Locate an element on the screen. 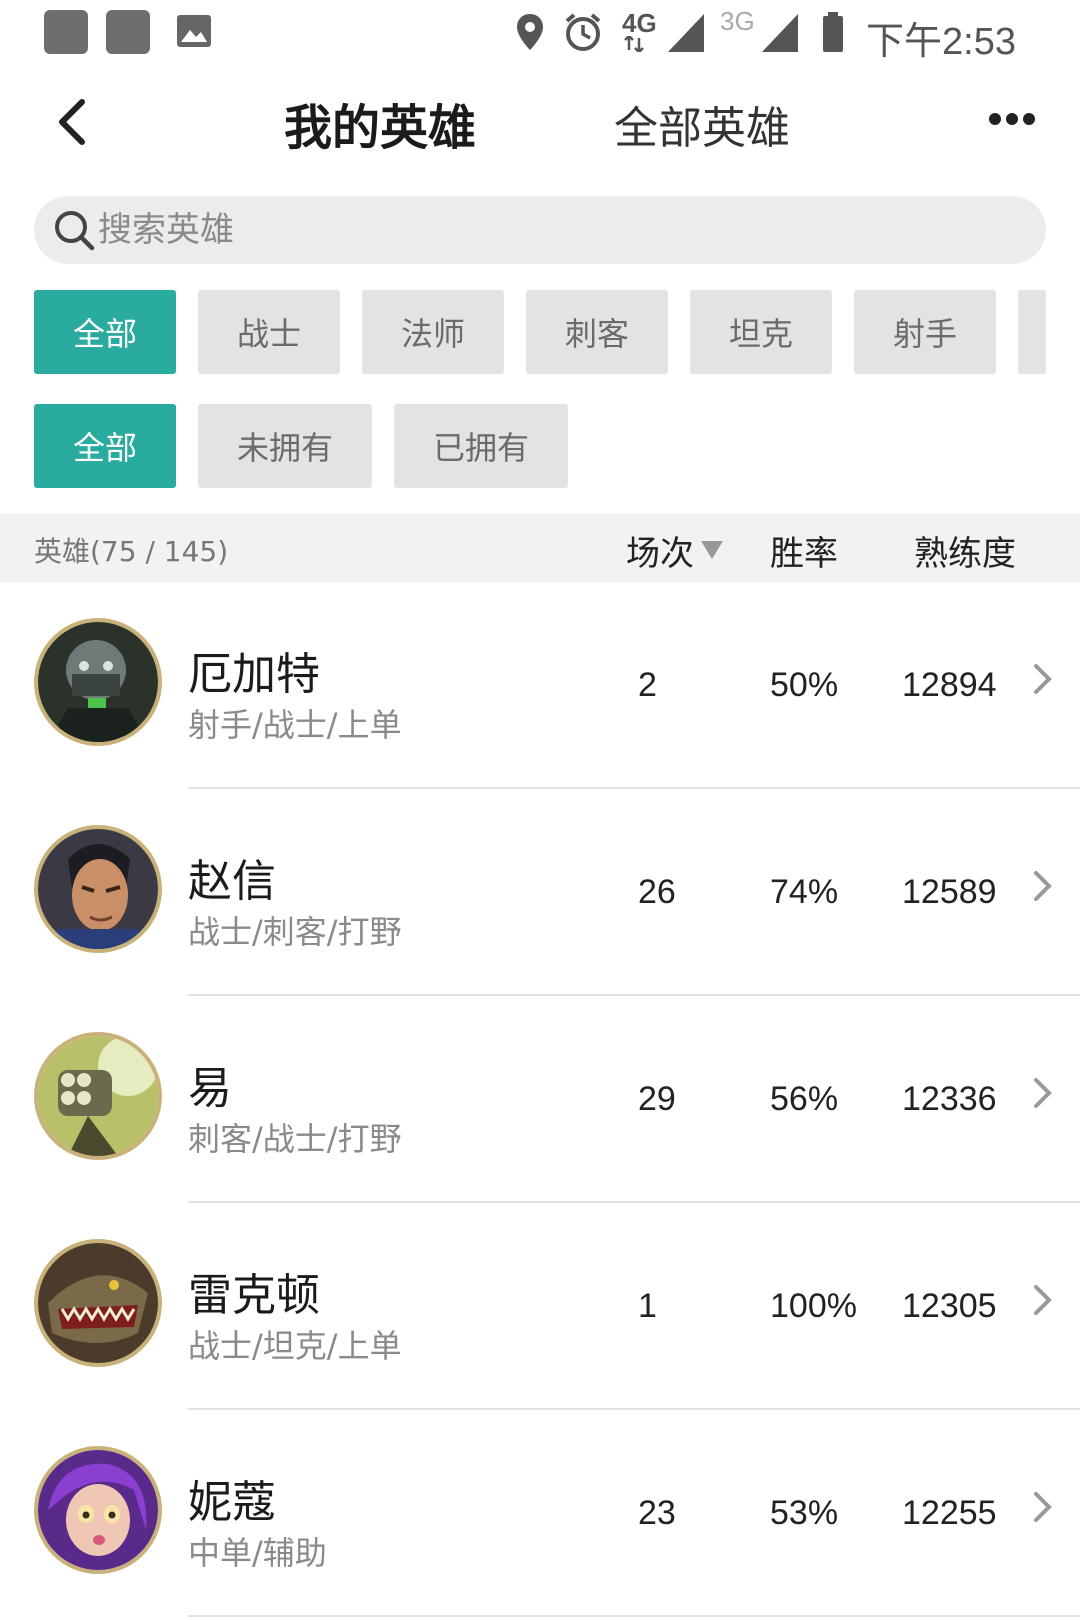 This screenshot has height=1620, width=1080. network-3g-label: 3G is located at coordinates (737, 21).